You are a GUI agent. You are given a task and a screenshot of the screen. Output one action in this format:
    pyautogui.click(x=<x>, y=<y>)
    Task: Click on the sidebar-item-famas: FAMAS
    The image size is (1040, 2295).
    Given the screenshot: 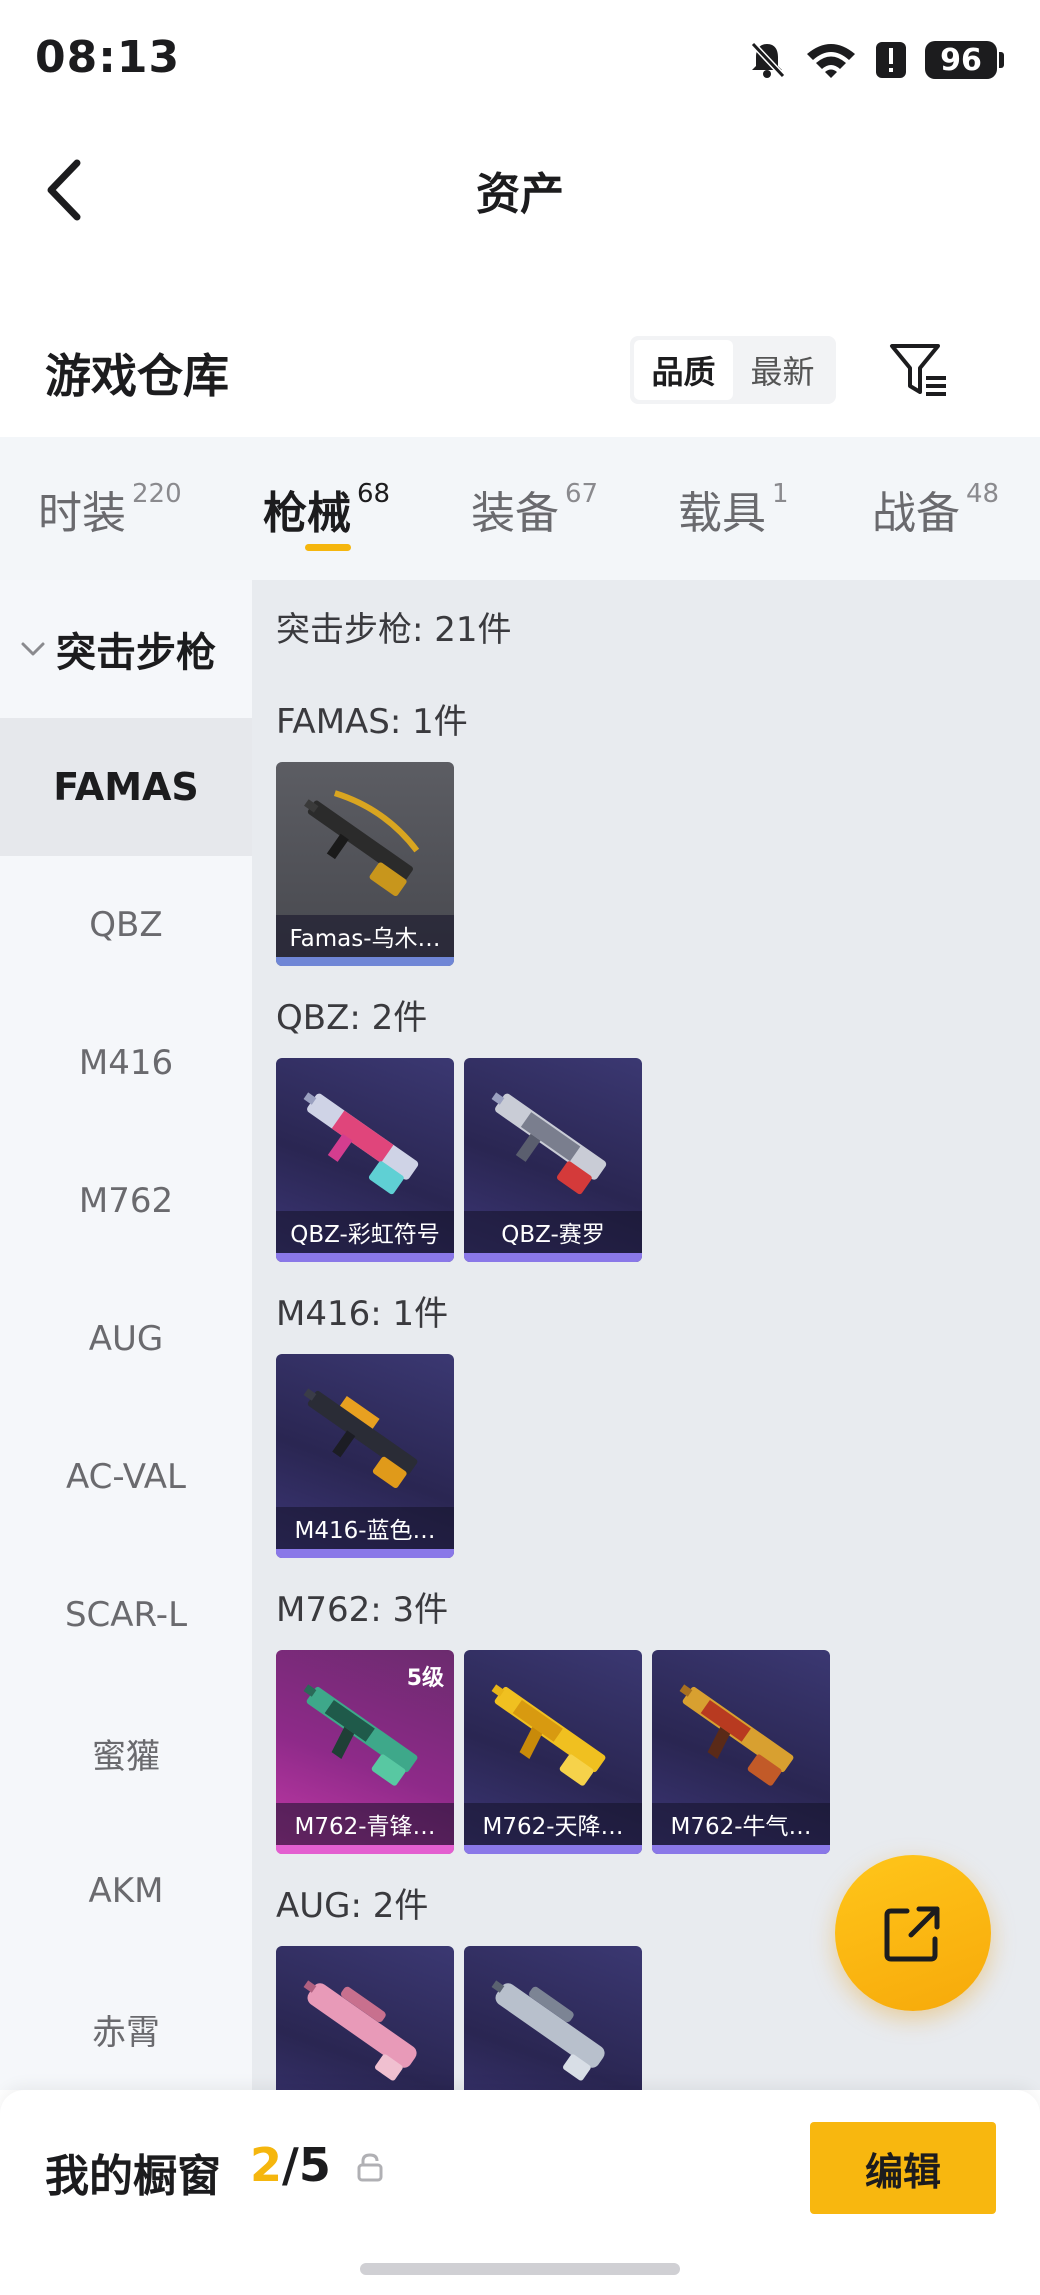 What is the action you would take?
    pyautogui.click(x=126, y=787)
    